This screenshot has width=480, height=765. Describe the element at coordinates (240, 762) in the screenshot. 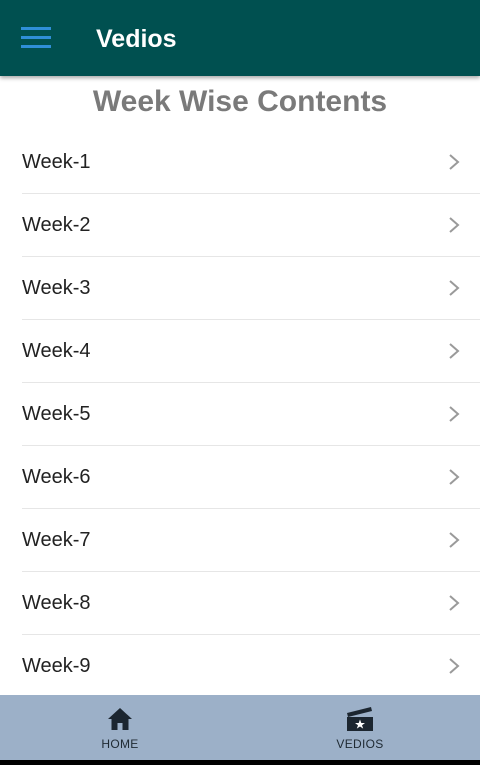

I see `system-nav-strip` at that location.